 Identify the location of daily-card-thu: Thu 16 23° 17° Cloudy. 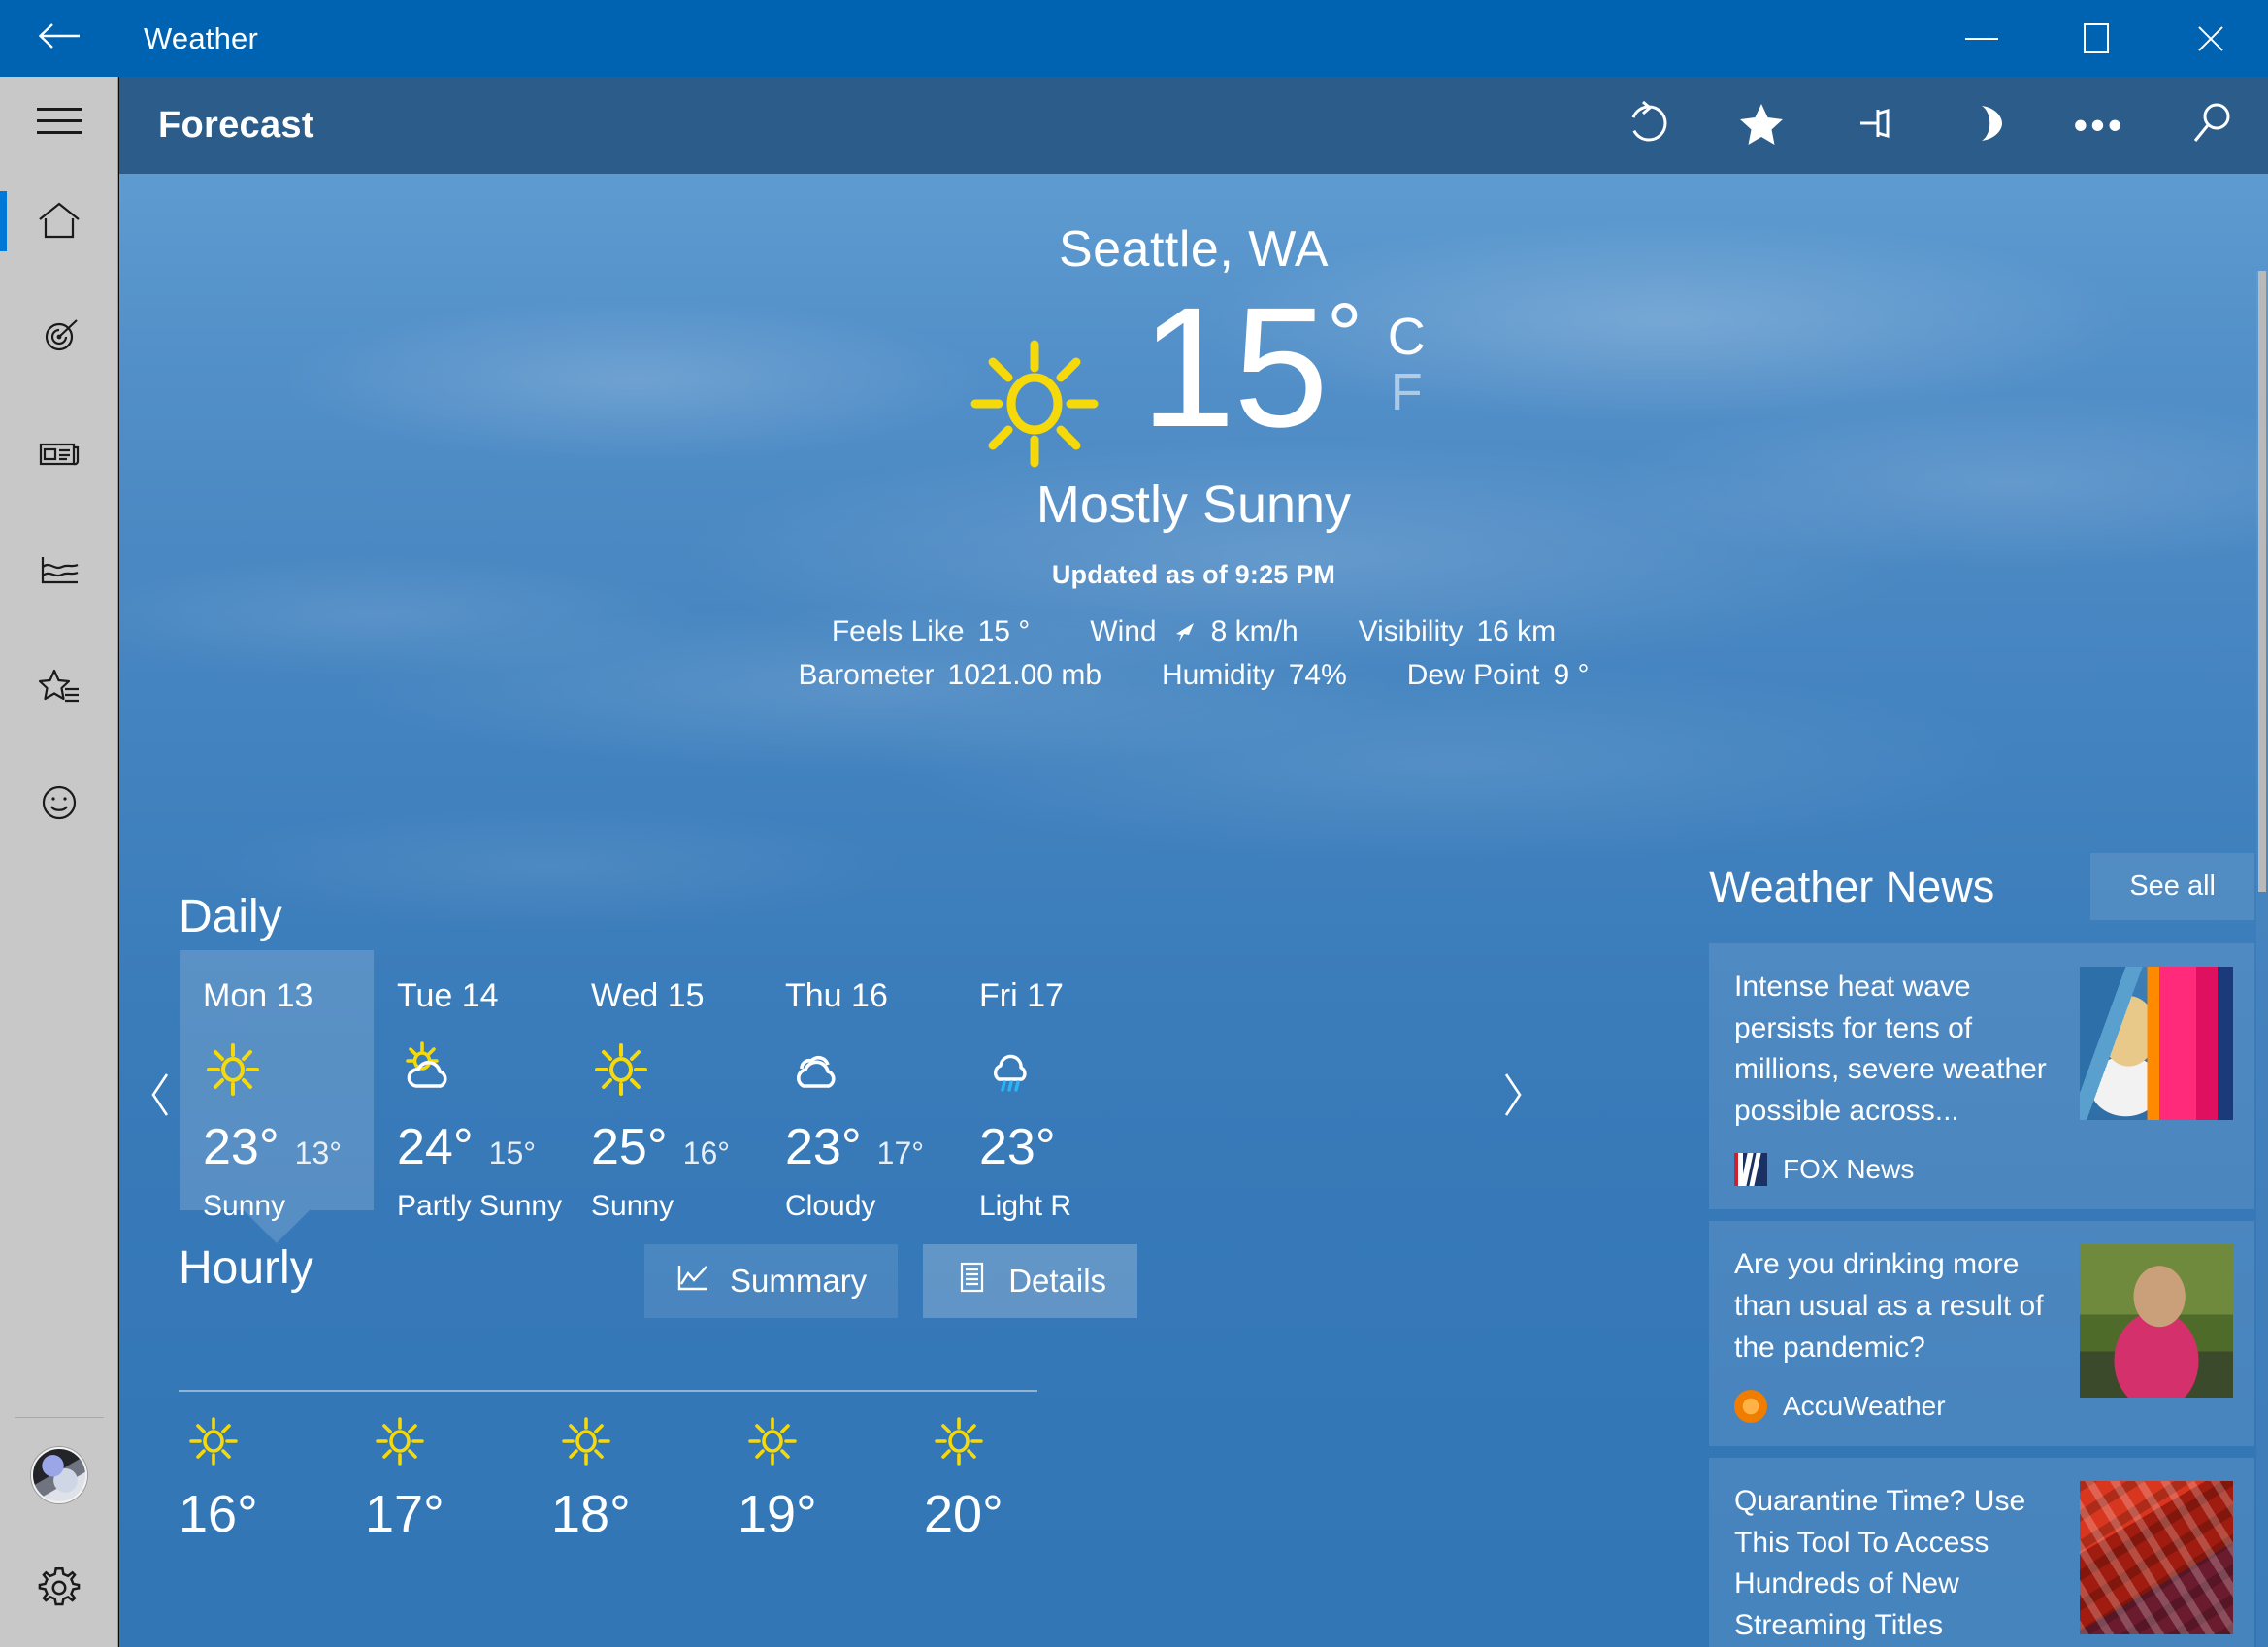
(859, 1086).